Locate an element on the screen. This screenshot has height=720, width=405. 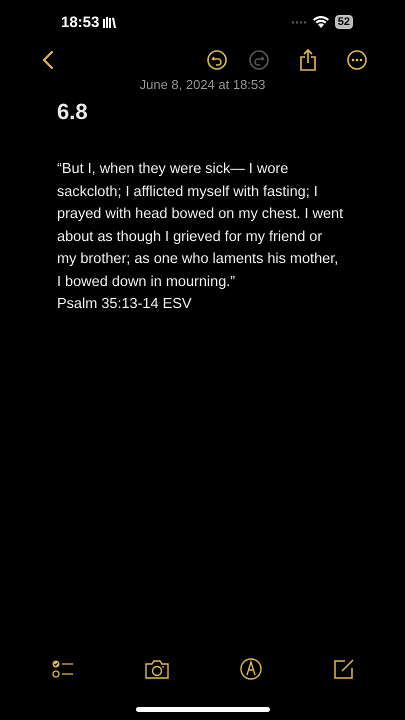
note-body: “But I, when they were sick— I wore sackcloth; I afflicted myself with fasting; I prayed with head bowed on my chest. I went about as though I grieved for my friend or my brother; as one who laments his mother, I bowed down in mourning.” is located at coordinates (200, 226).